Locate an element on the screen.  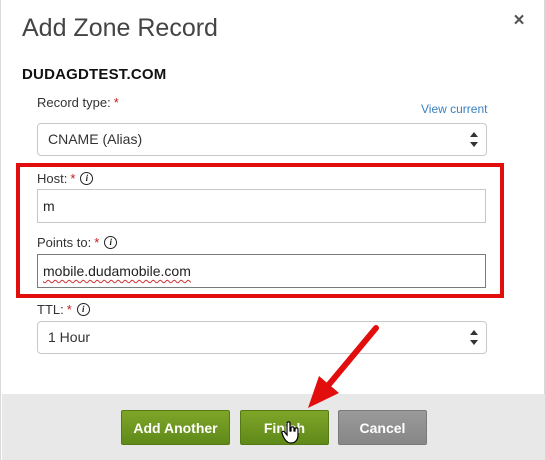
cancel-button: Cancel is located at coordinates (382, 427).